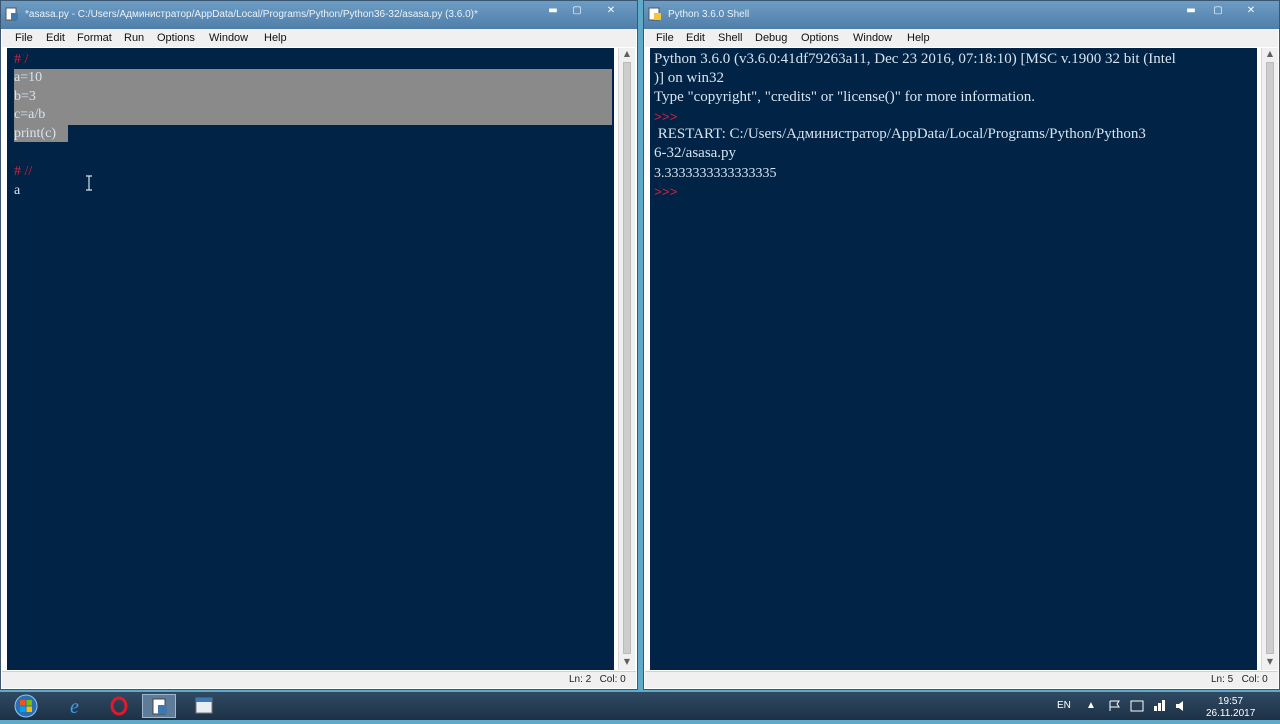 This screenshot has width=1280, height=724. Describe the element at coordinates (319, 679) in the screenshot. I see `editor-statusbar: Ln: 2 Col: 0` at that location.